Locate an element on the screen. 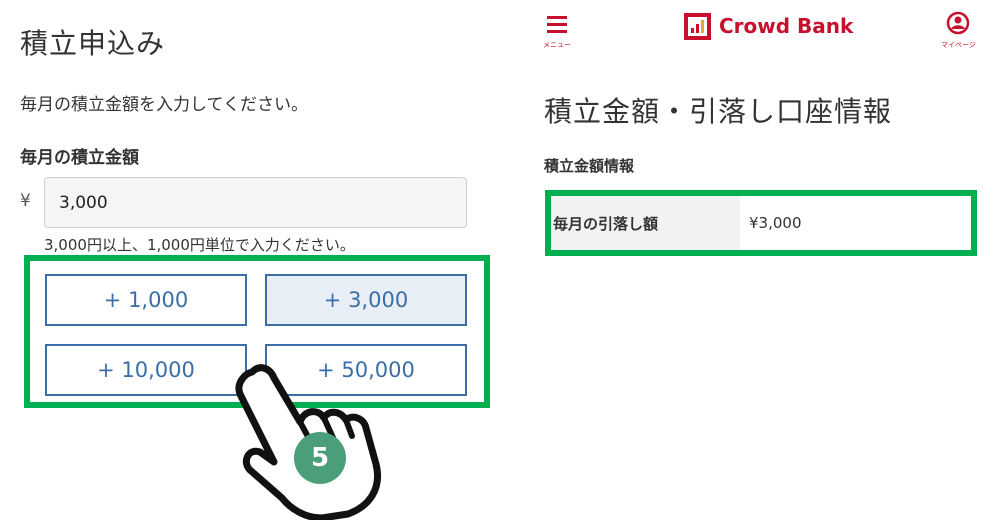 This screenshot has width=996, height=520. mypage-label: マイページ is located at coordinates (958, 45).